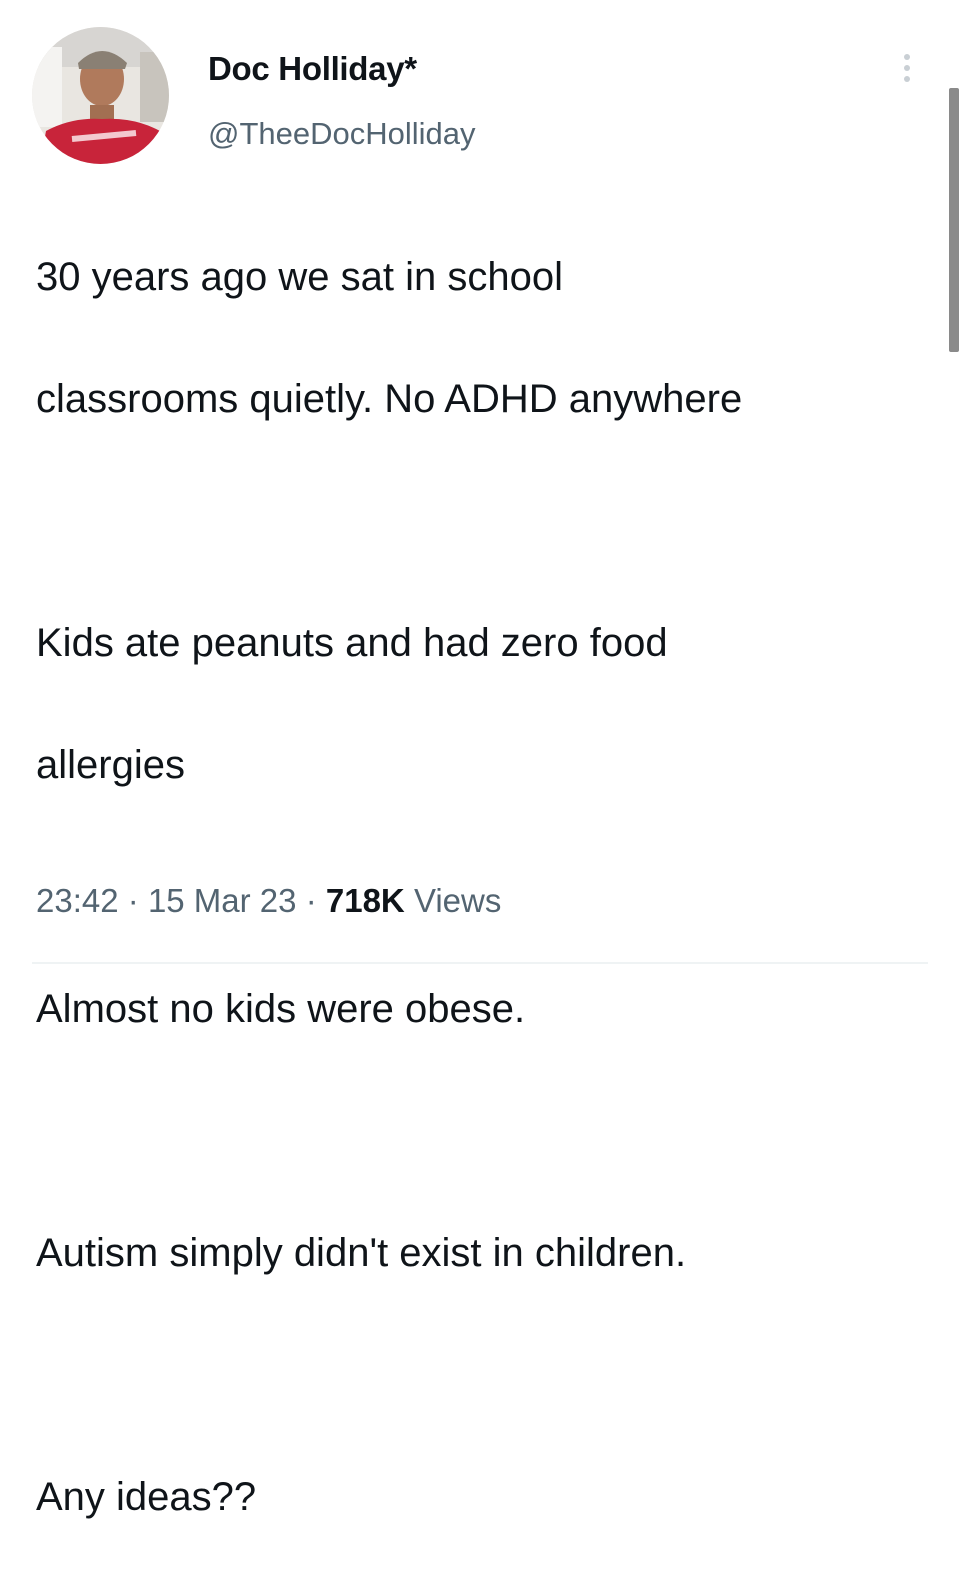  Describe the element at coordinates (389, 399) in the screenshot. I see `tweet-line: classrooms quietly. No ADHD anywhere` at that location.